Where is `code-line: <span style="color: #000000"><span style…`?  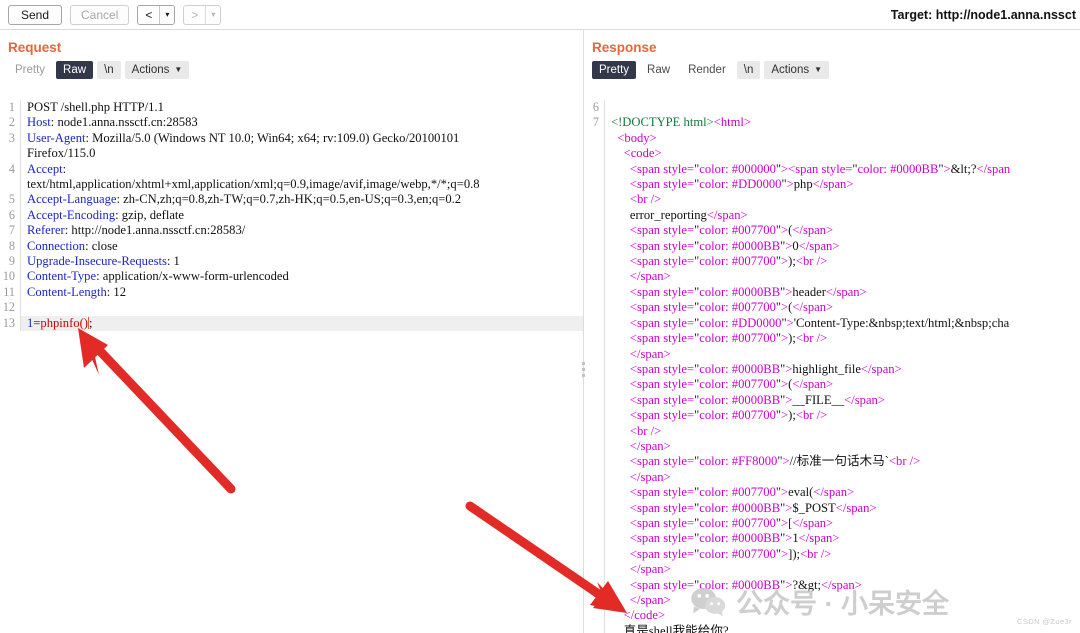
code-line: <span style="color: #000000"><span style… is located at coordinates (832, 169).